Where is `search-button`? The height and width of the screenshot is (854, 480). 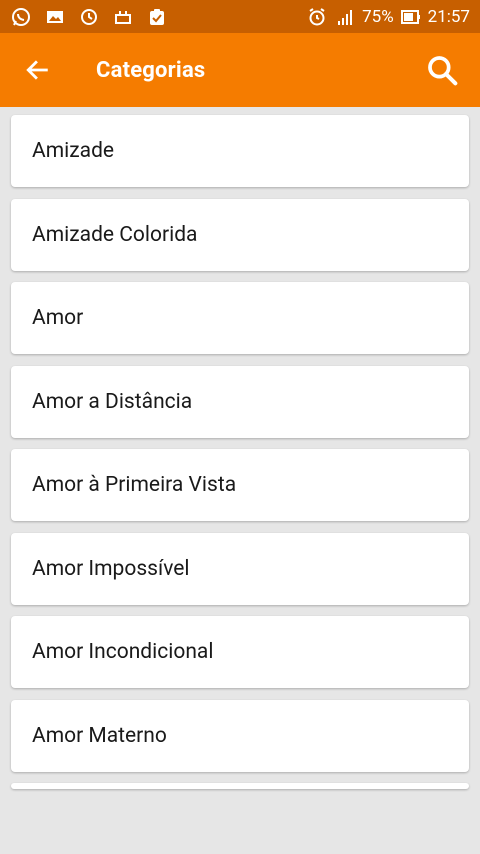 search-button is located at coordinates (442, 70).